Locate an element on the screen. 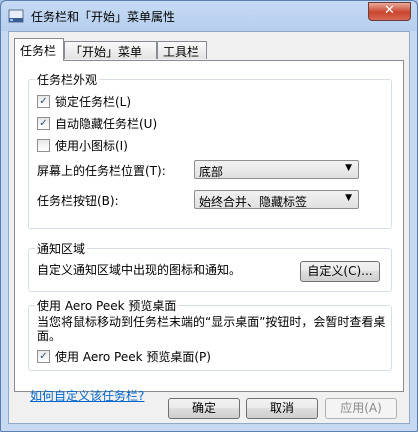 This screenshot has width=418, height=432. title-bar: 任务栏和「开始」菜单属性 ✕ is located at coordinates (209, 16).